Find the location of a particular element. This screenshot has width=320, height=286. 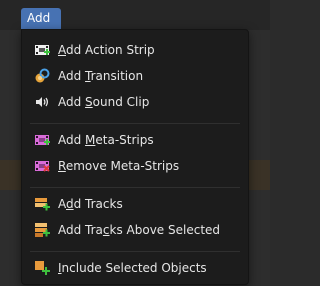

speaker-icon is located at coordinates (42, 102).